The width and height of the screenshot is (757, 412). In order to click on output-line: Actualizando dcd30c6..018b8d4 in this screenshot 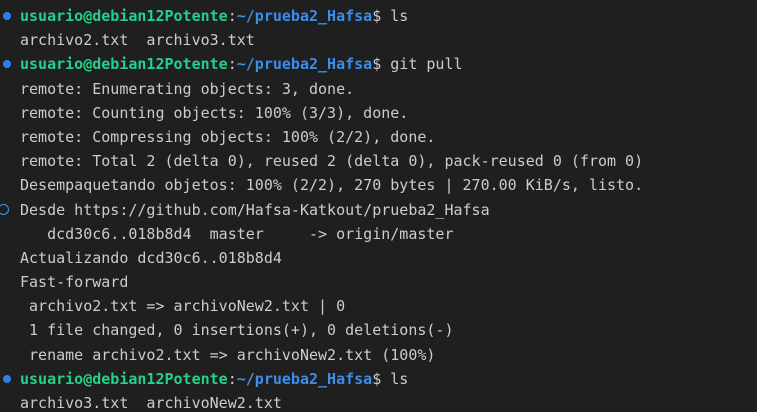, I will do `click(331, 258)`.